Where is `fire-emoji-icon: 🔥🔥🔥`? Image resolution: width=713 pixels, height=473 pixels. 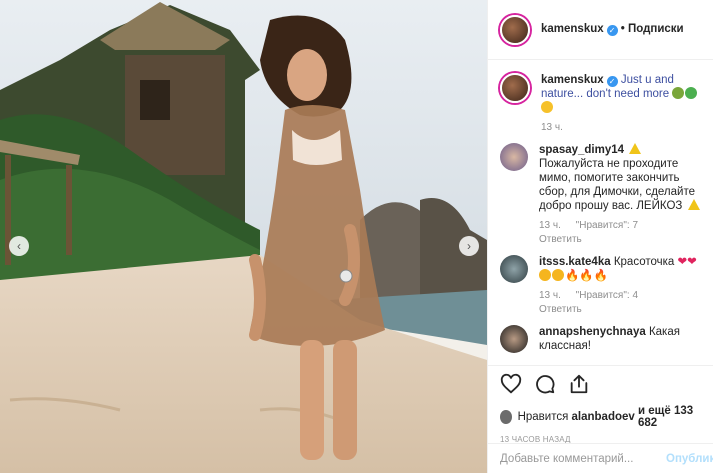 fire-emoji-icon: 🔥🔥🔥 is located at coordinates (586, 276).